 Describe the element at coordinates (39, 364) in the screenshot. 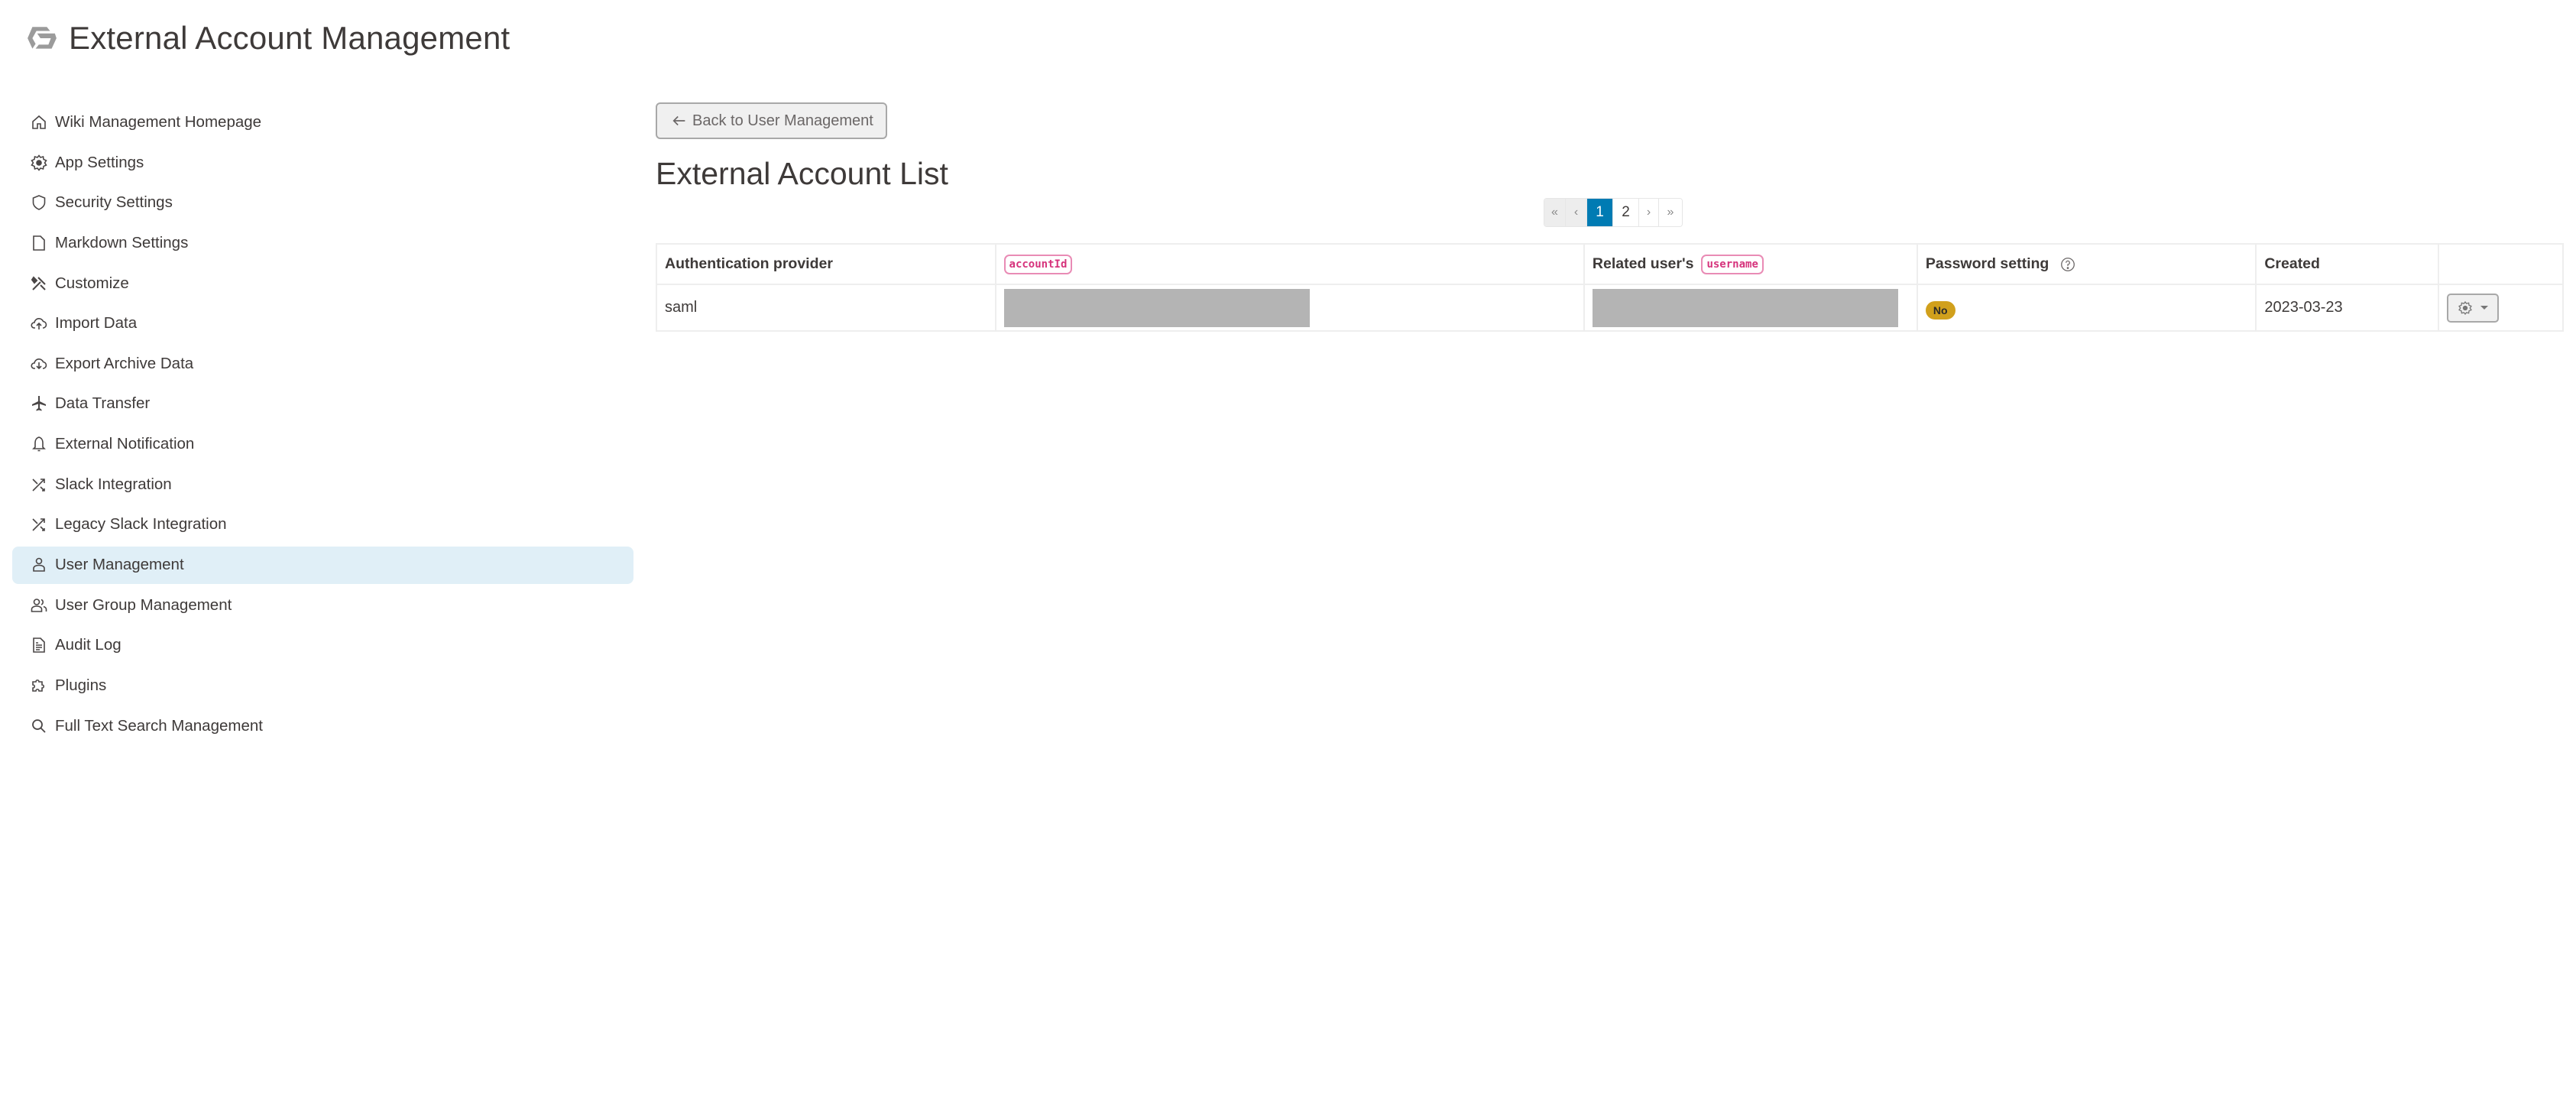

I see `cloud-download-icon` at that location.